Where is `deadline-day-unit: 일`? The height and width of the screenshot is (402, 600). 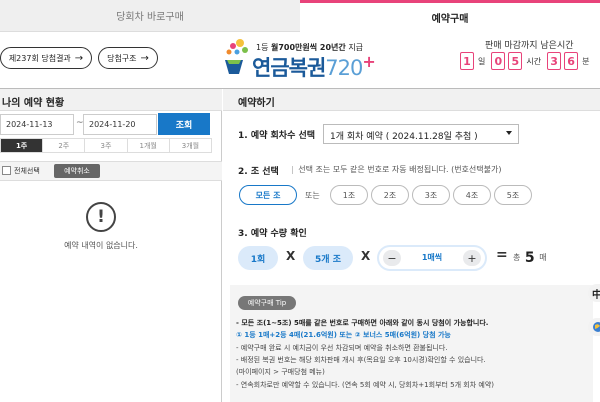
deadline-day-unit: 일 is located at coordinates (482, 61).